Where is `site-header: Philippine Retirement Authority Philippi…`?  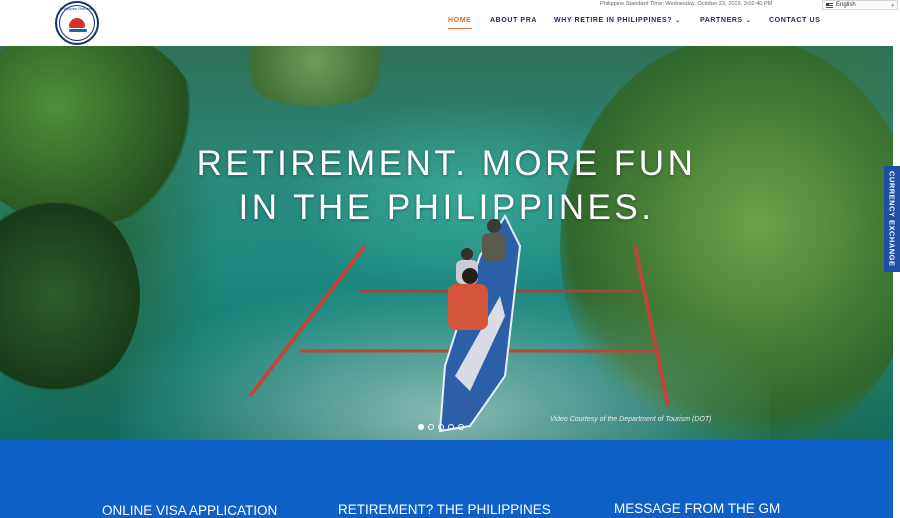 site-header: Philippine Retirement Authority Philippi… is located at coordinates (450, 23).